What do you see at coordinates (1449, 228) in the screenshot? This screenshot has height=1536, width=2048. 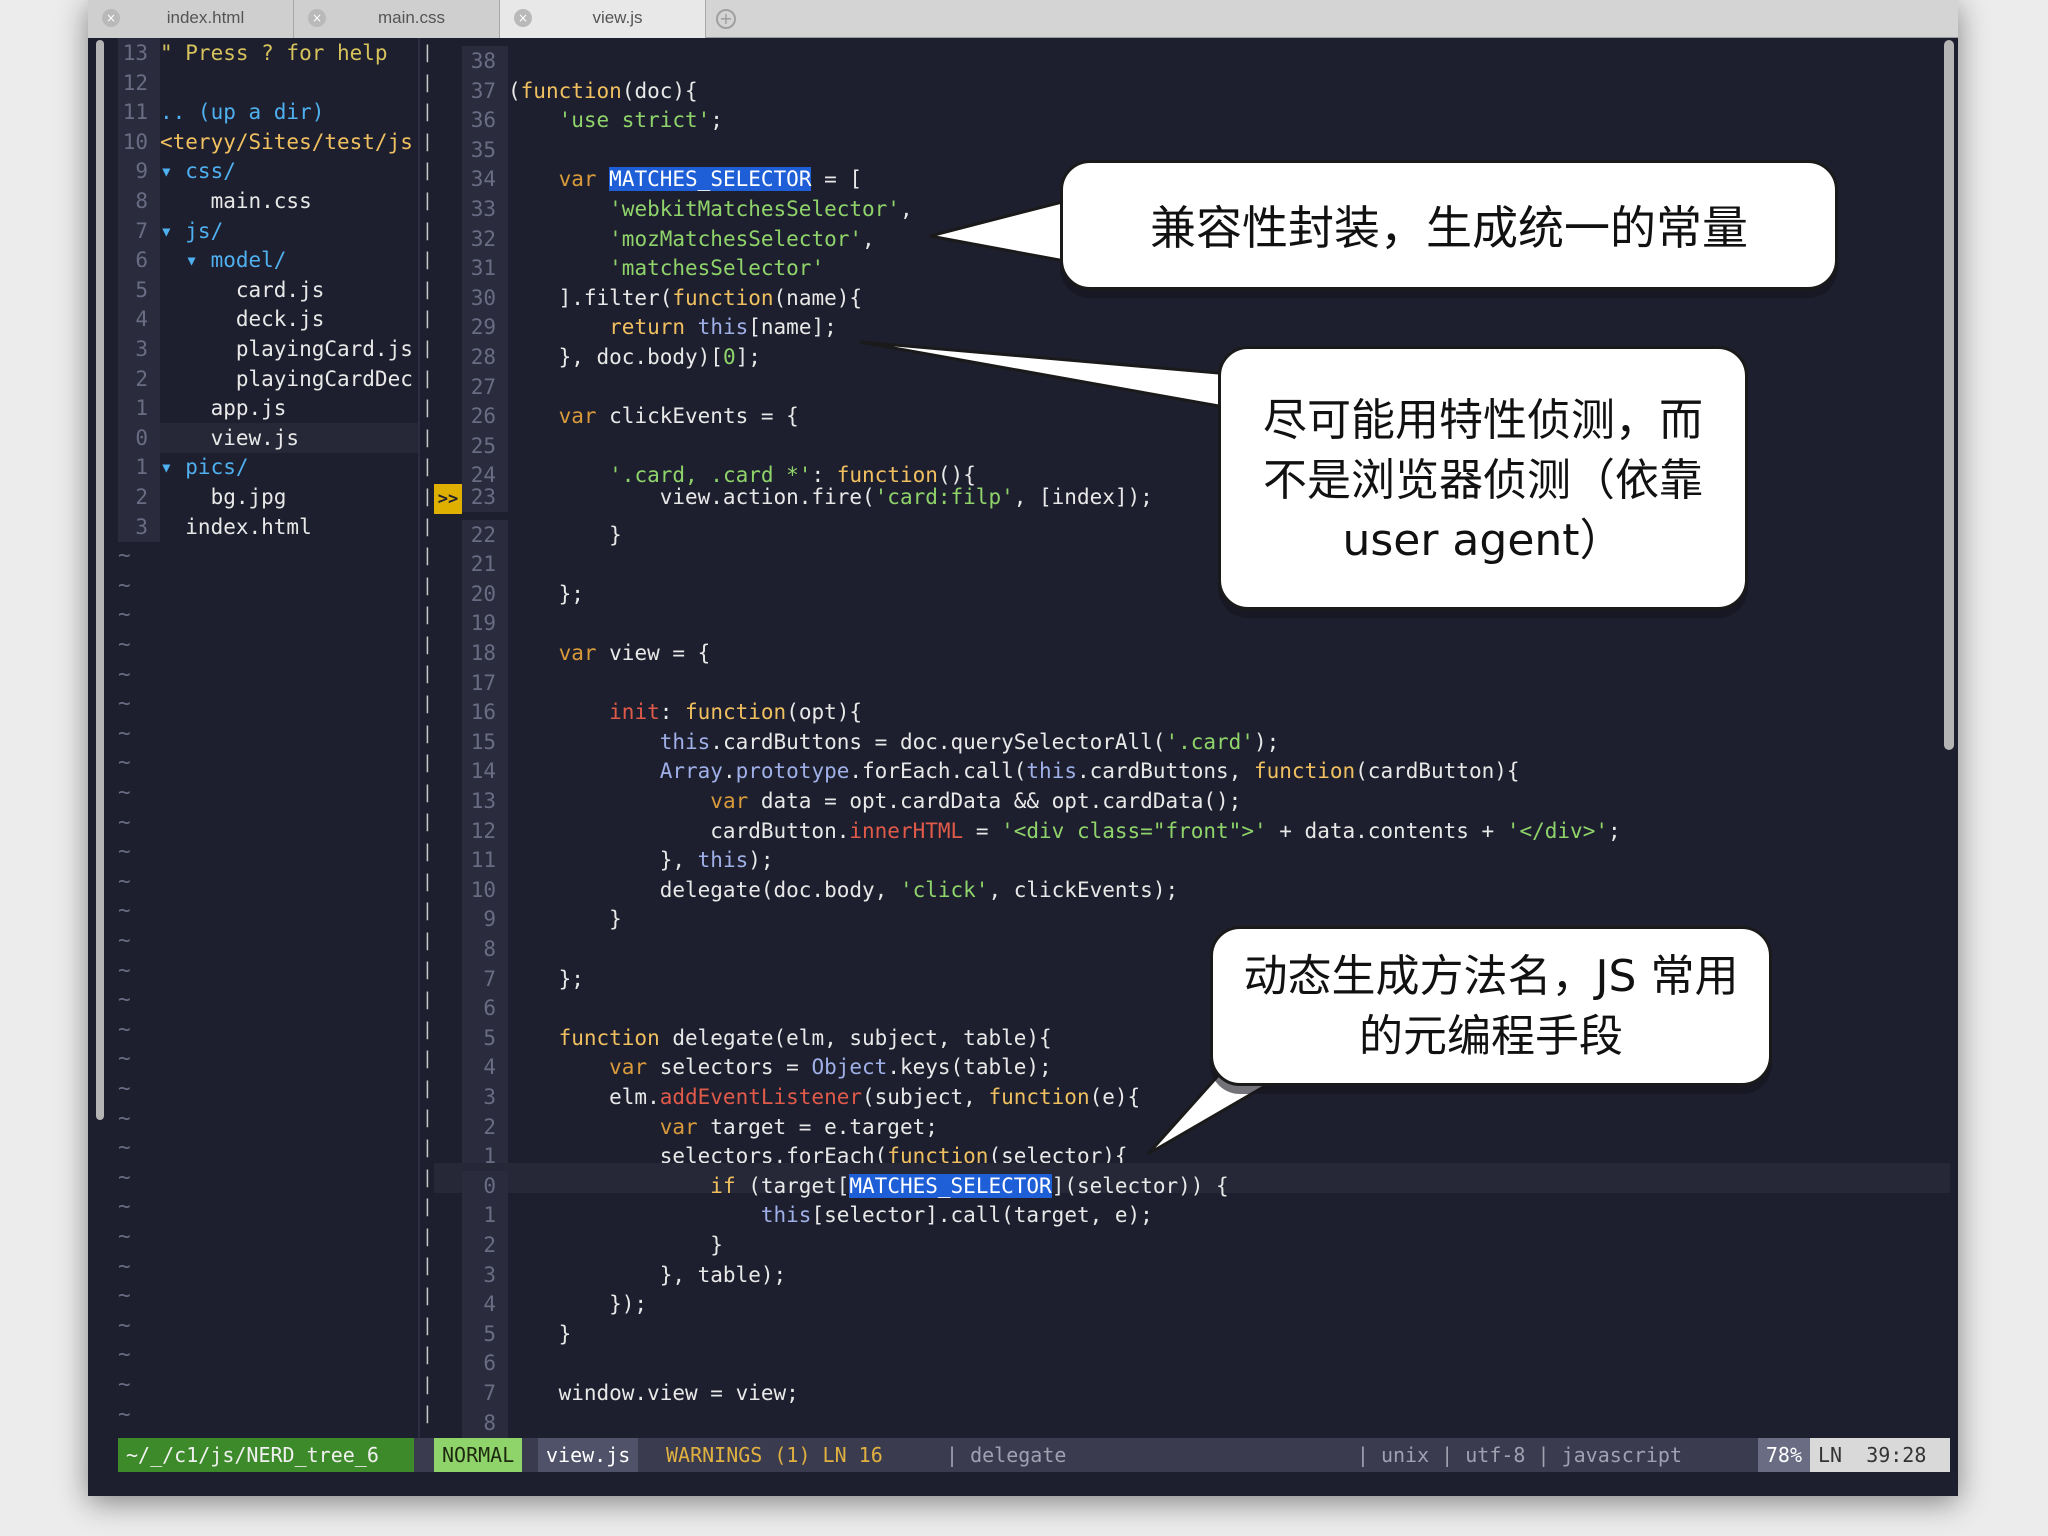 I see `callout-compat-text: 兼容性封装，生成统一的常量` at bounding box center [1449, 228].